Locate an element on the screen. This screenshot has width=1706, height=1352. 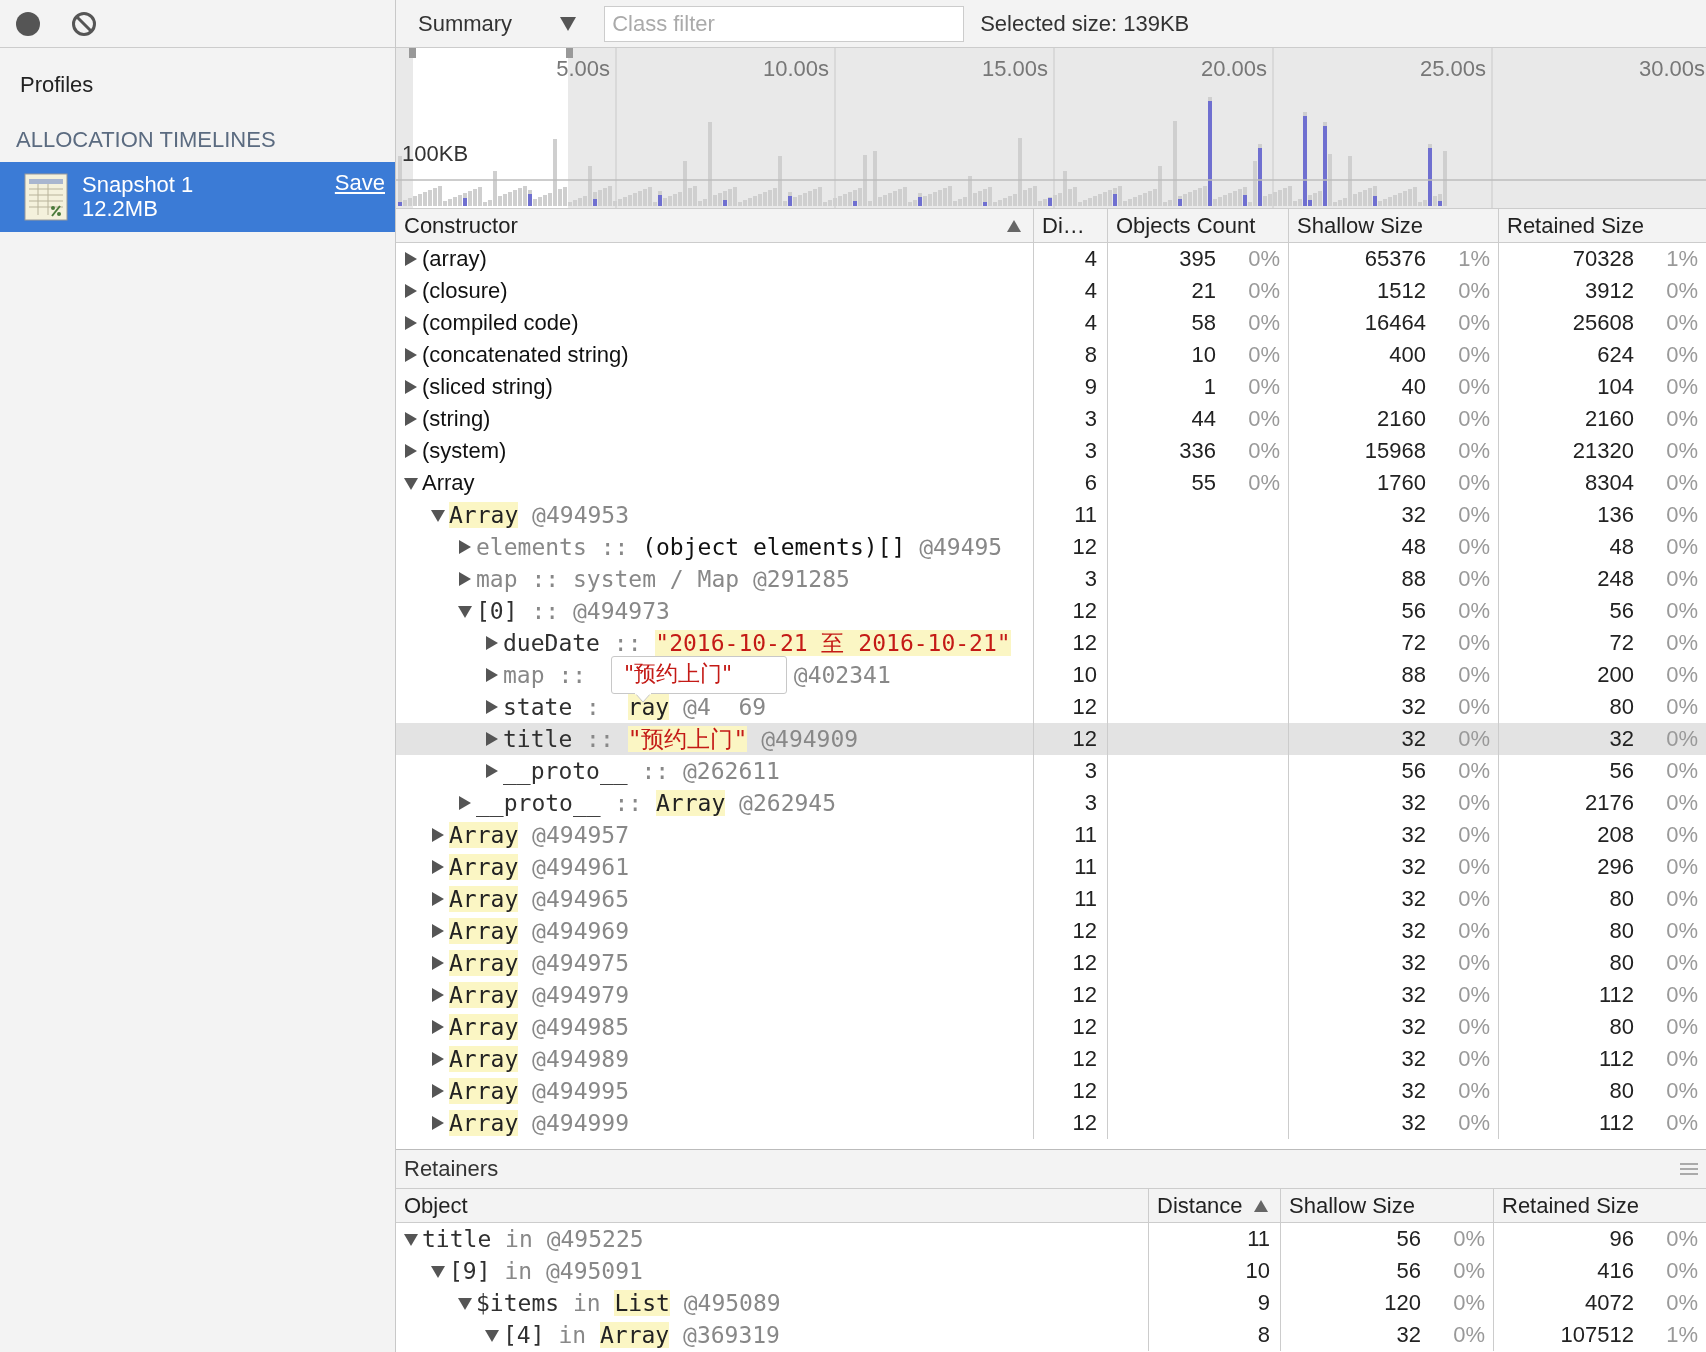
table-row: Array 6 55 0% 1760 0% 8304 0% is located at coordinates (1051, 483).